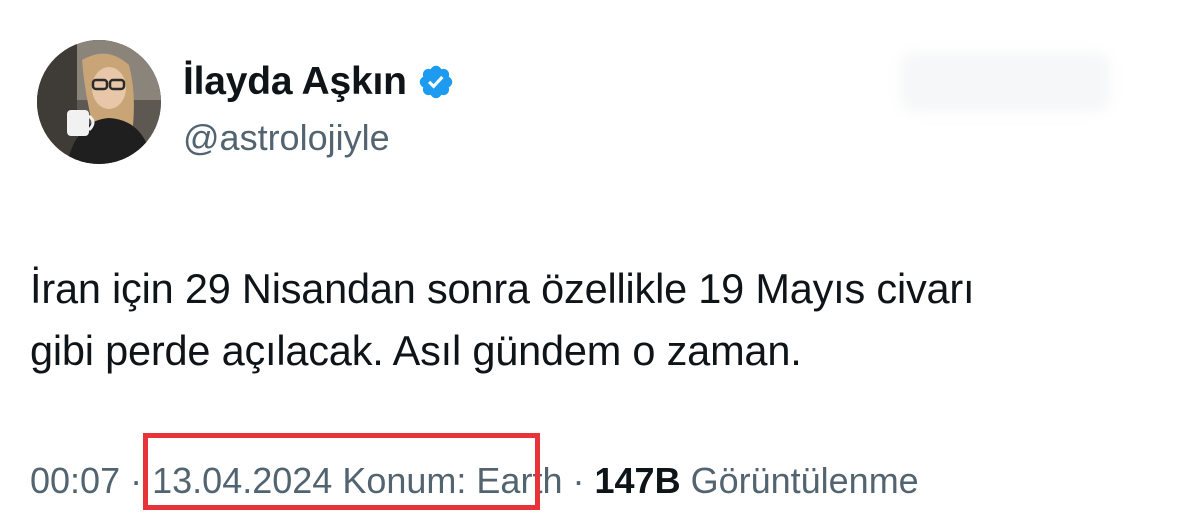 This screenshot has height=524, width=1200. What do you see at coordinates (638, 480) in the screenshot?
I see `views-count: 147B` at bounding box center [638, 480].